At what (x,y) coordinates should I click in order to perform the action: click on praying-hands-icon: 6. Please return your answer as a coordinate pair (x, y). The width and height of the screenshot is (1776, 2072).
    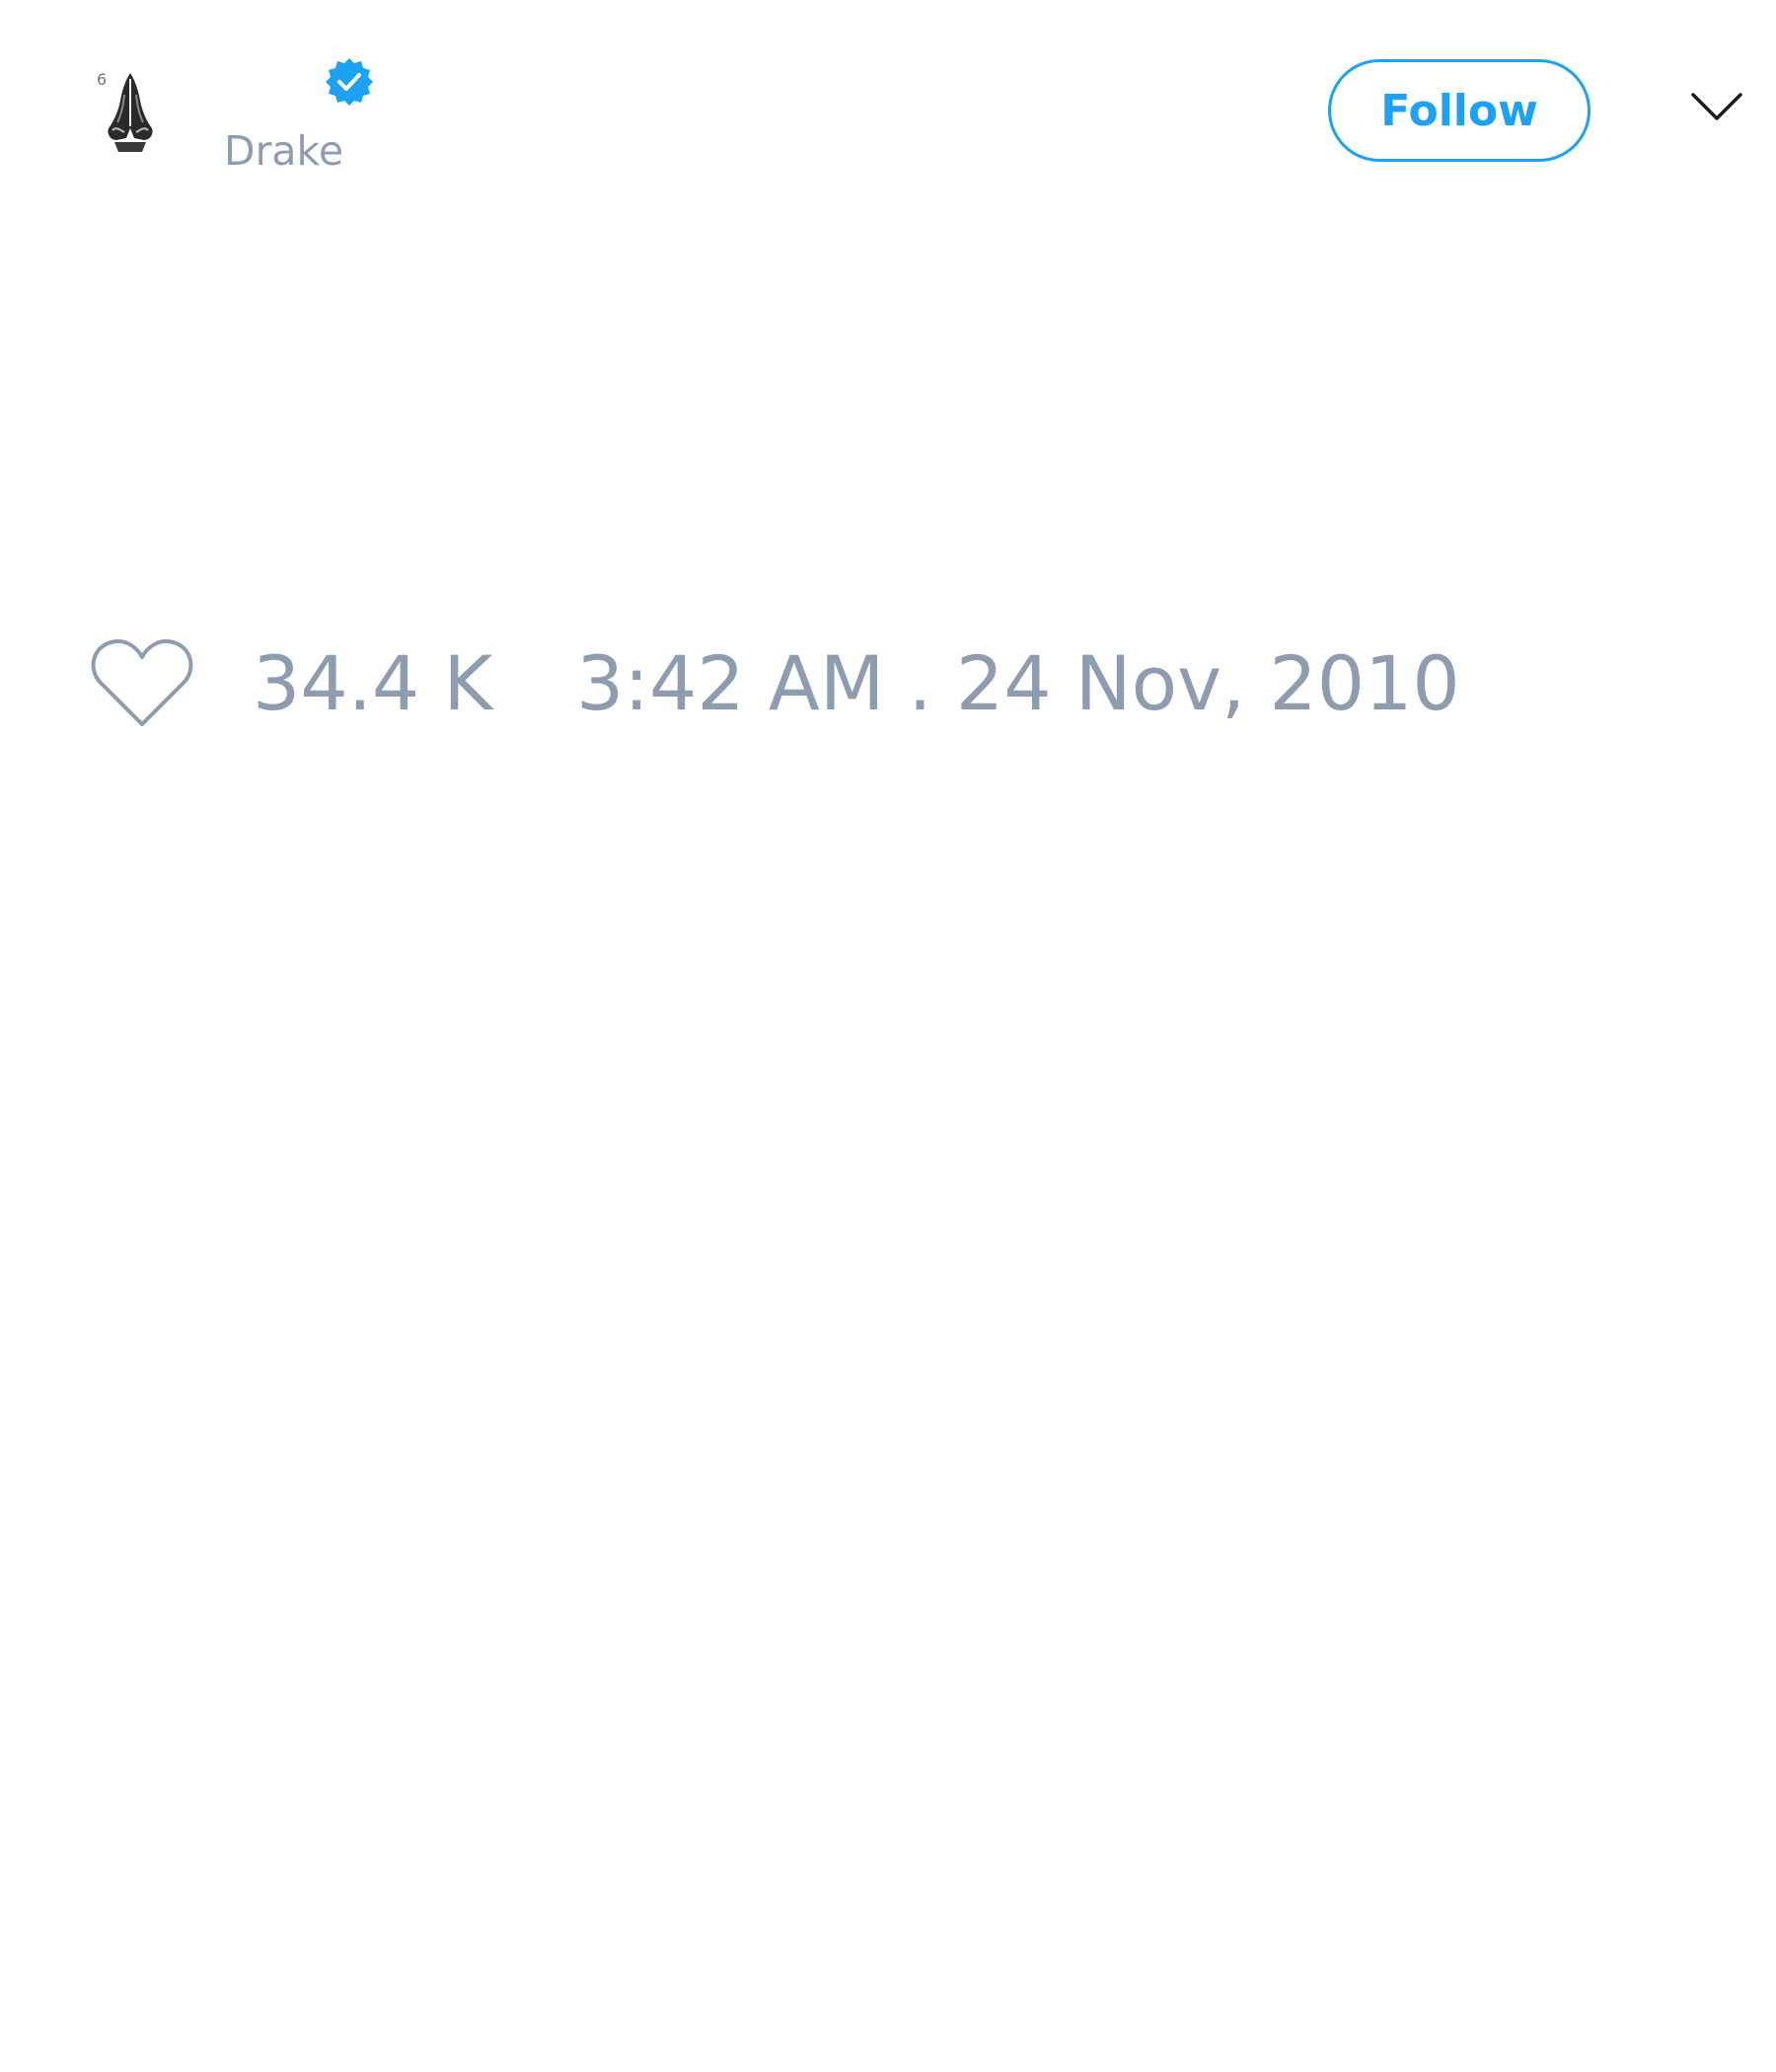
    Looking at the image, I should click on (125, 111).